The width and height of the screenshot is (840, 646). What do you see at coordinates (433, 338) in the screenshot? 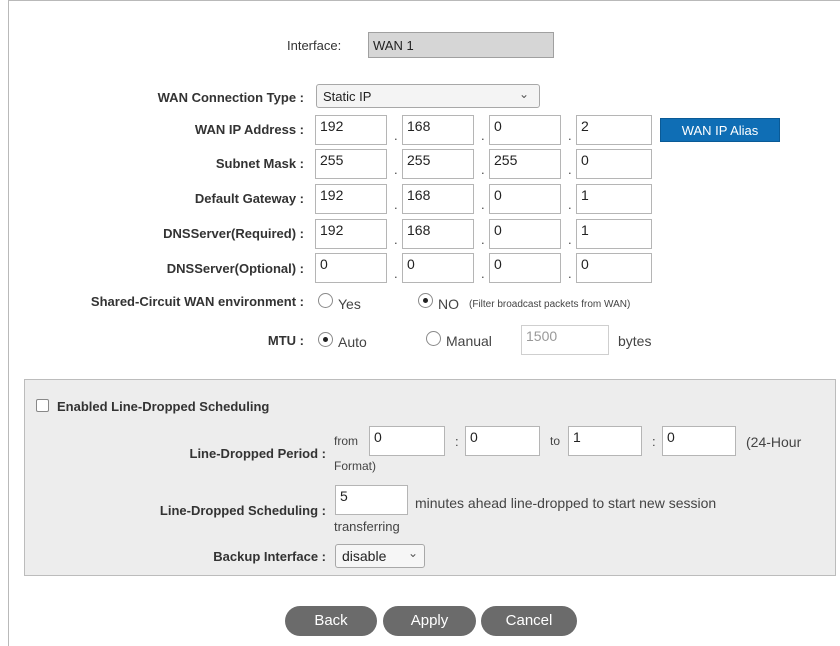
I see `mtu-manual-radio` at bounding box center [433, 338].